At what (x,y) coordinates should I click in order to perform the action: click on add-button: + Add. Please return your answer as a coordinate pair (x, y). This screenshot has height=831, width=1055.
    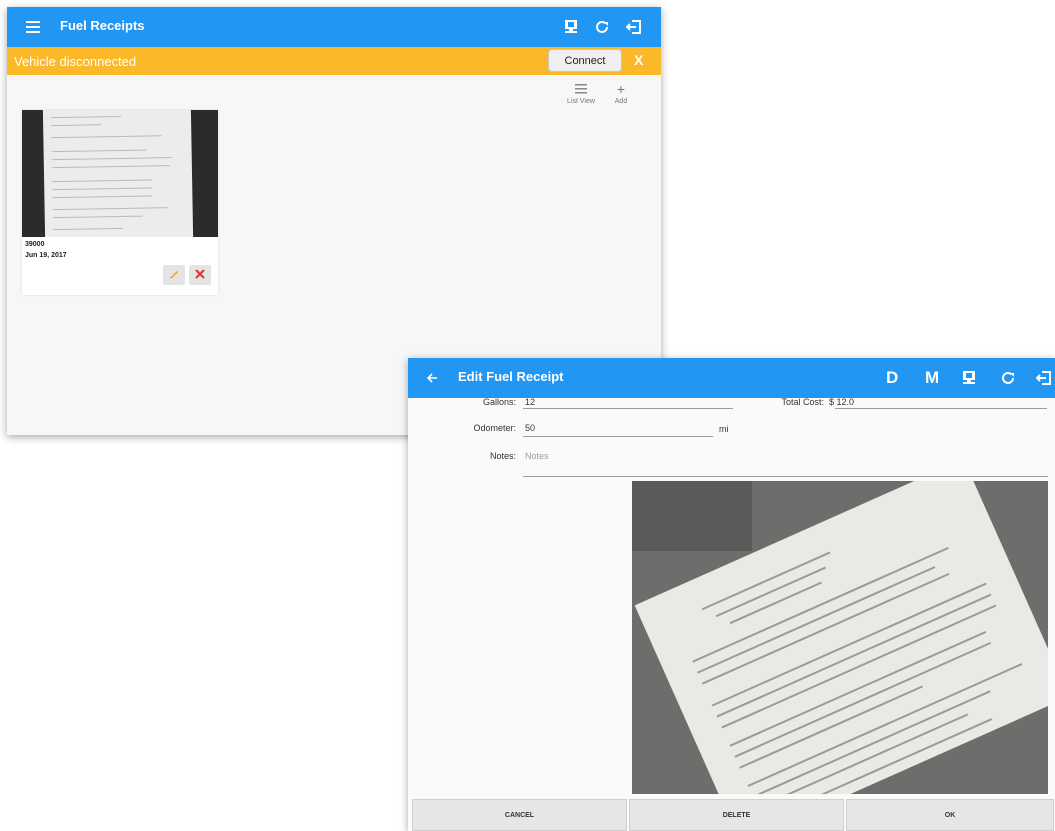
    Looking at the image, I should click on (621, 93).